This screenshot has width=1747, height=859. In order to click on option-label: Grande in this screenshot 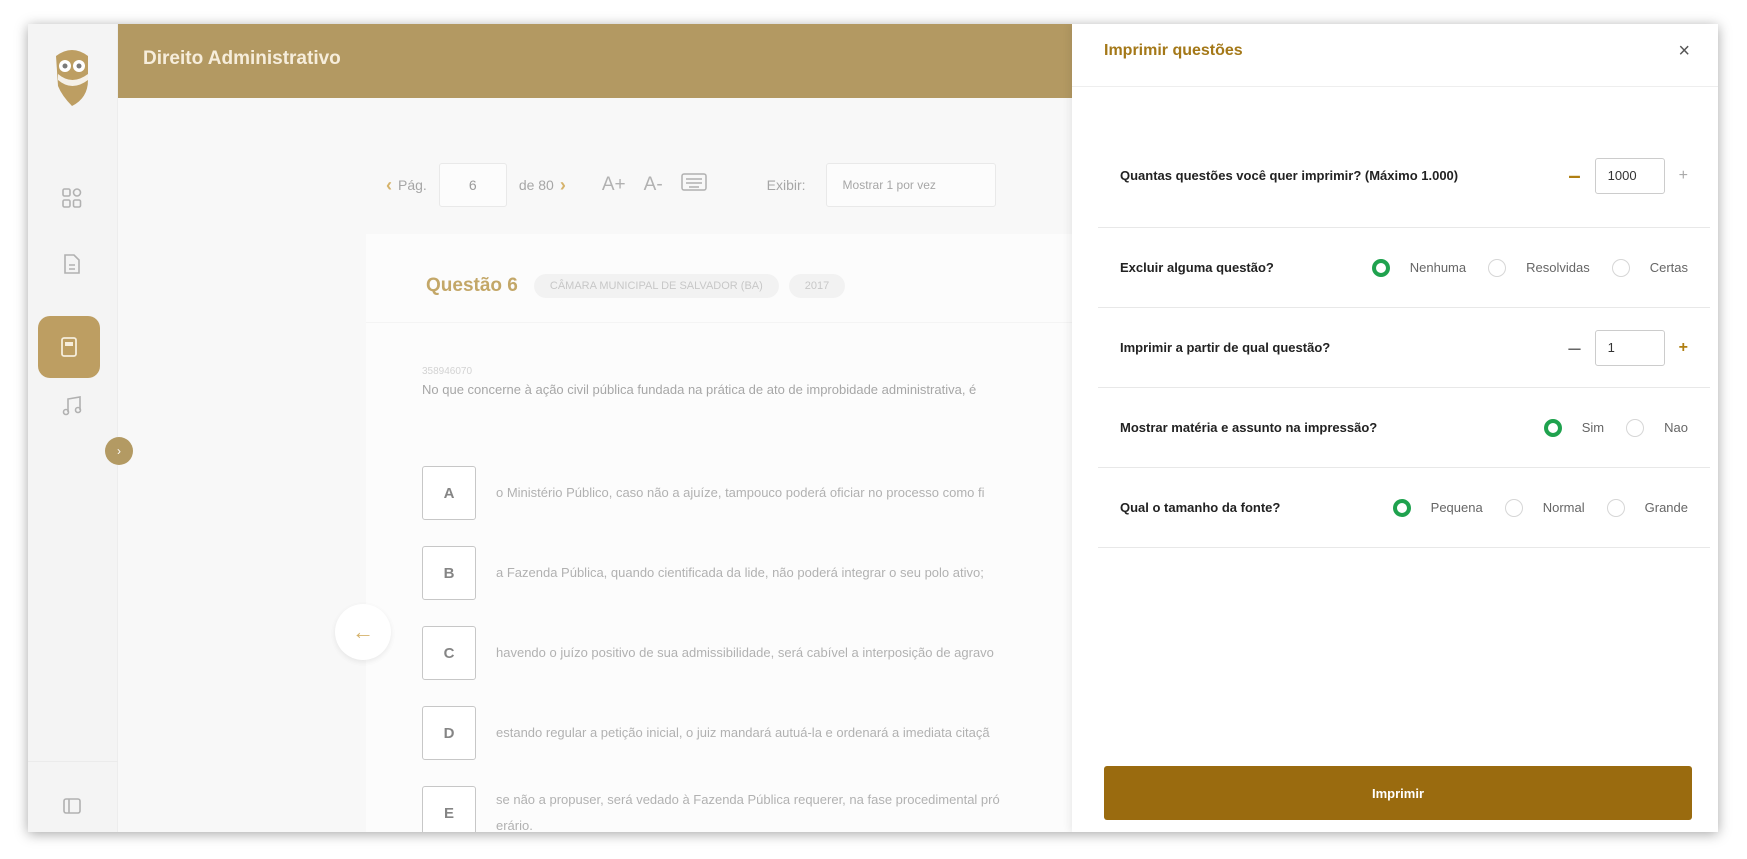, I will do `click(1666, 507)`.